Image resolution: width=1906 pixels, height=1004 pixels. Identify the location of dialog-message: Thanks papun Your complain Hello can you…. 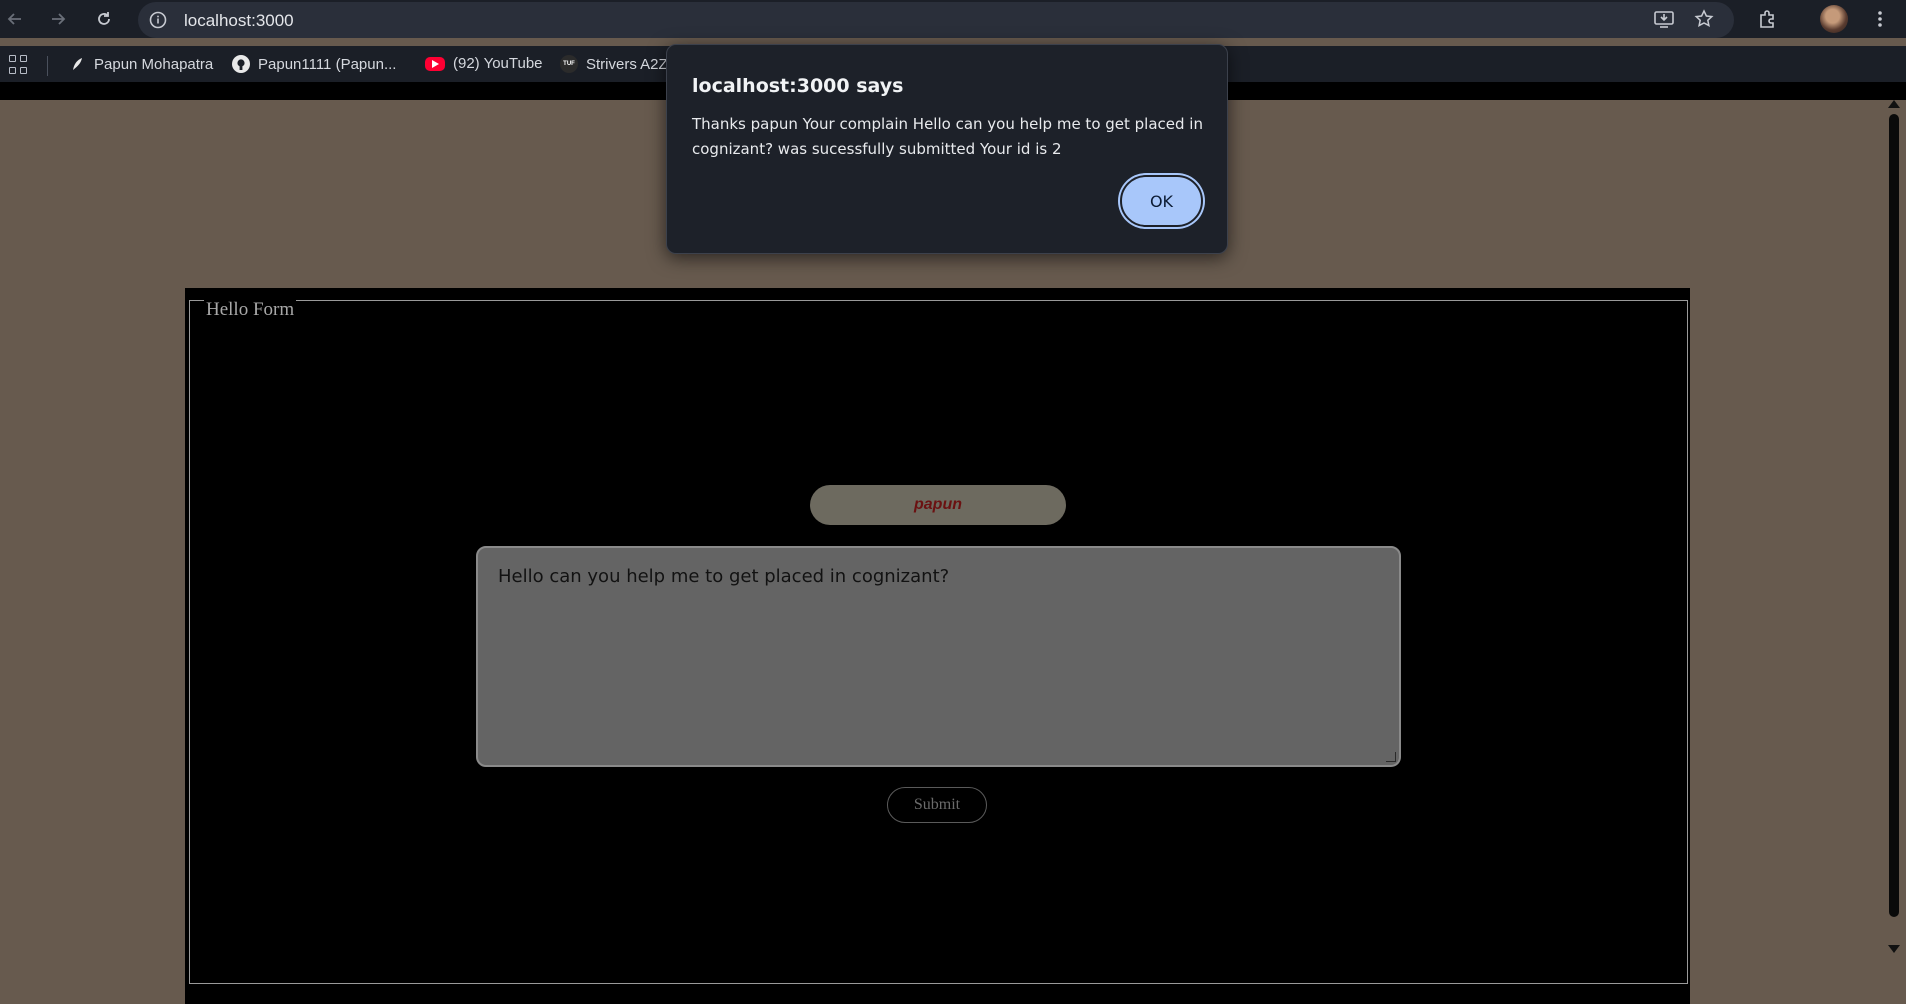
(947, 136).